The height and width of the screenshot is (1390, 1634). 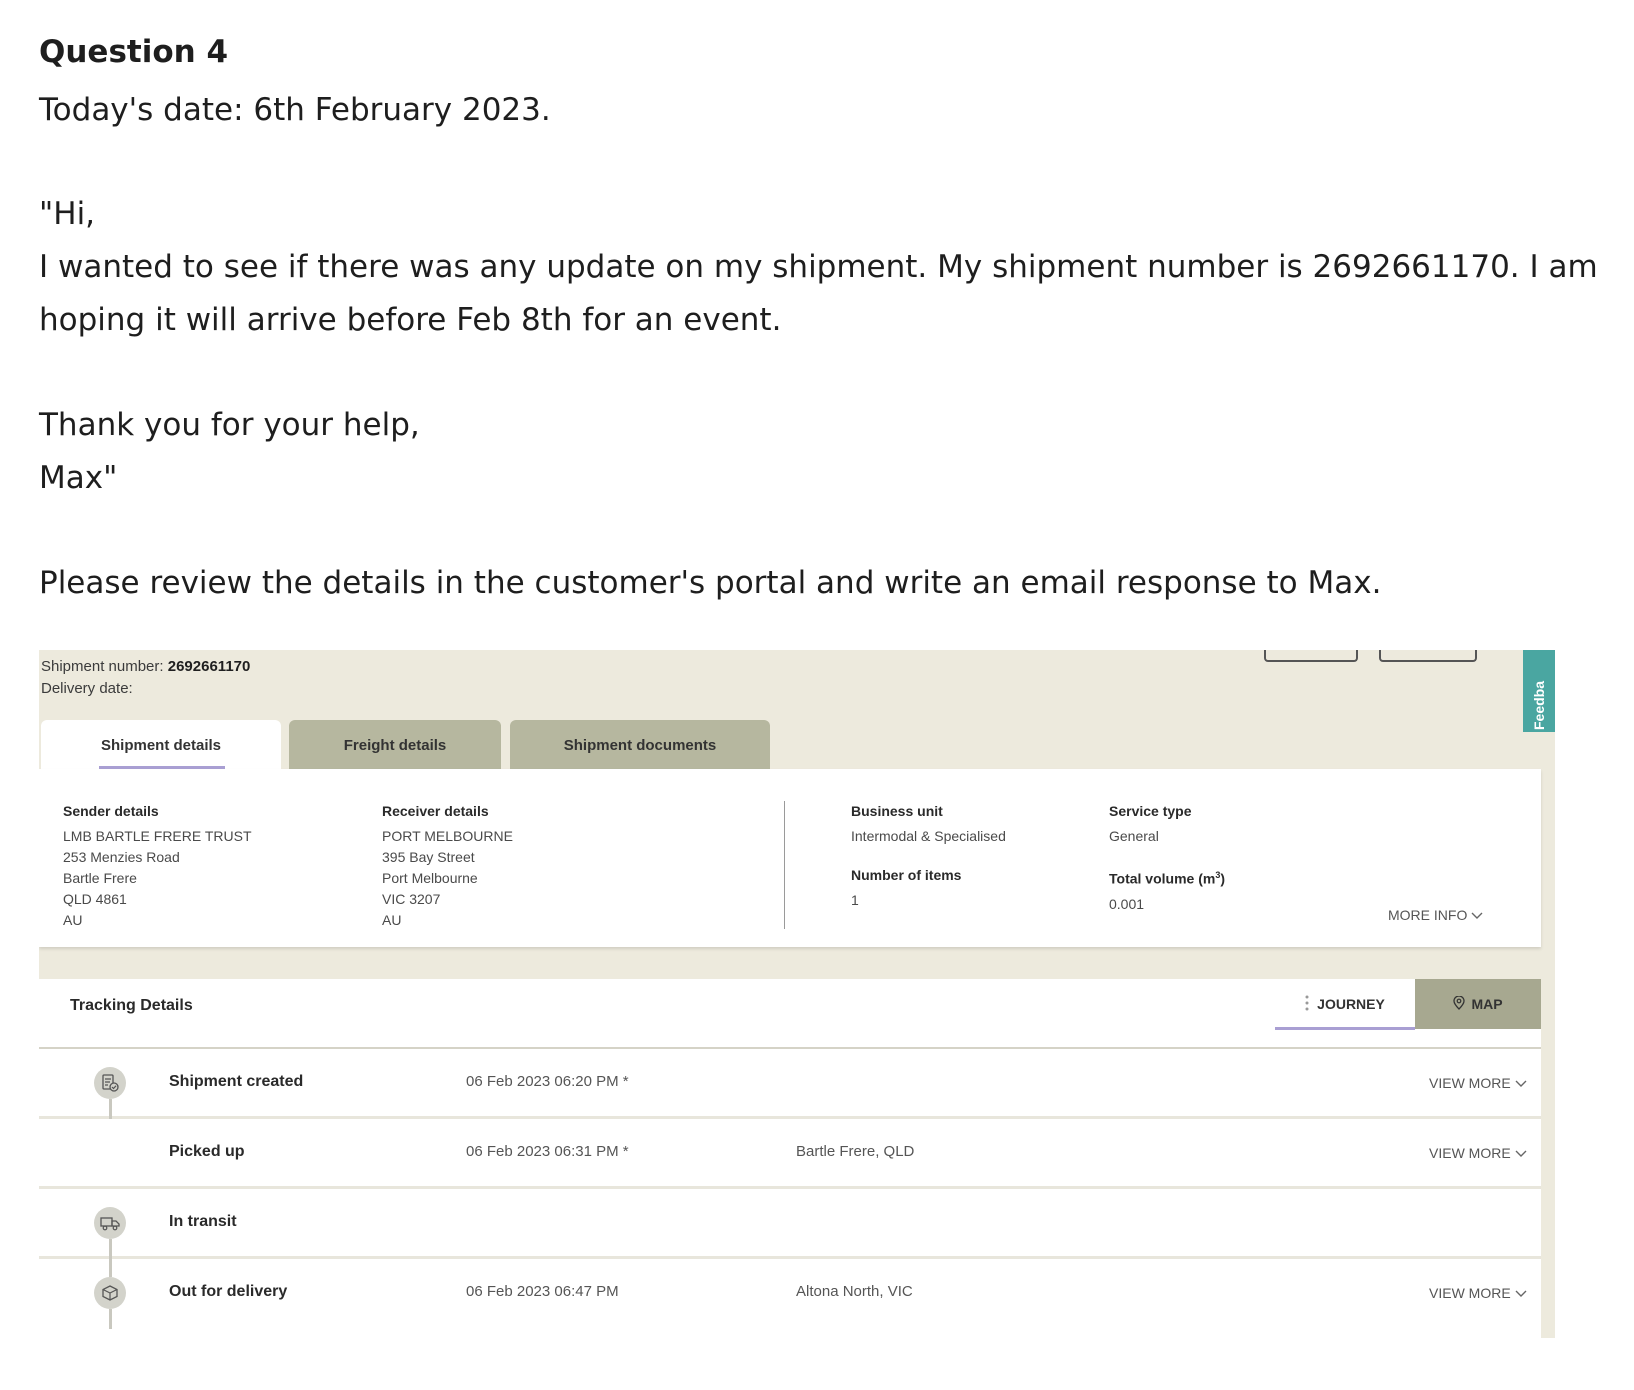 What do you see at coordinates (1539, 705) in the screenshot?
I see `feedback-label: Feedba` at bounding box center [1539, 705].